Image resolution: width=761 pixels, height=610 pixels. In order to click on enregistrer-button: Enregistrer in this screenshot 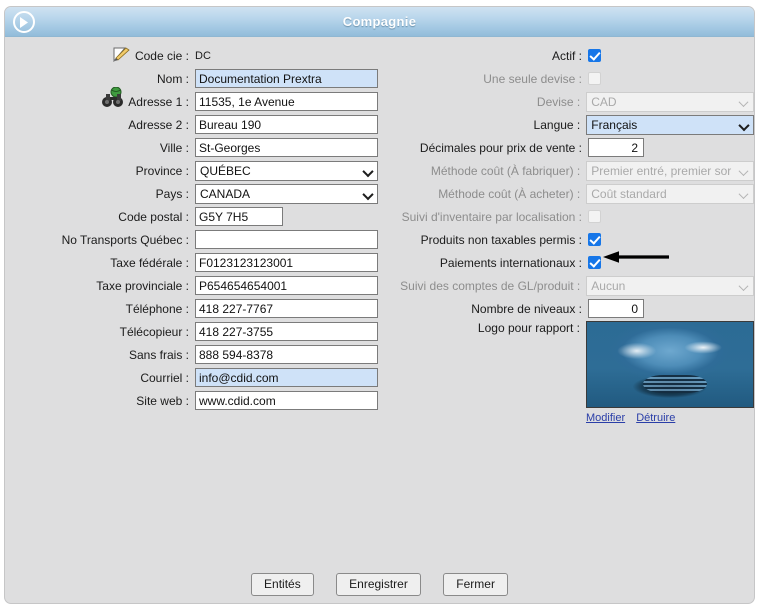, I will do `click(378, 584)`.